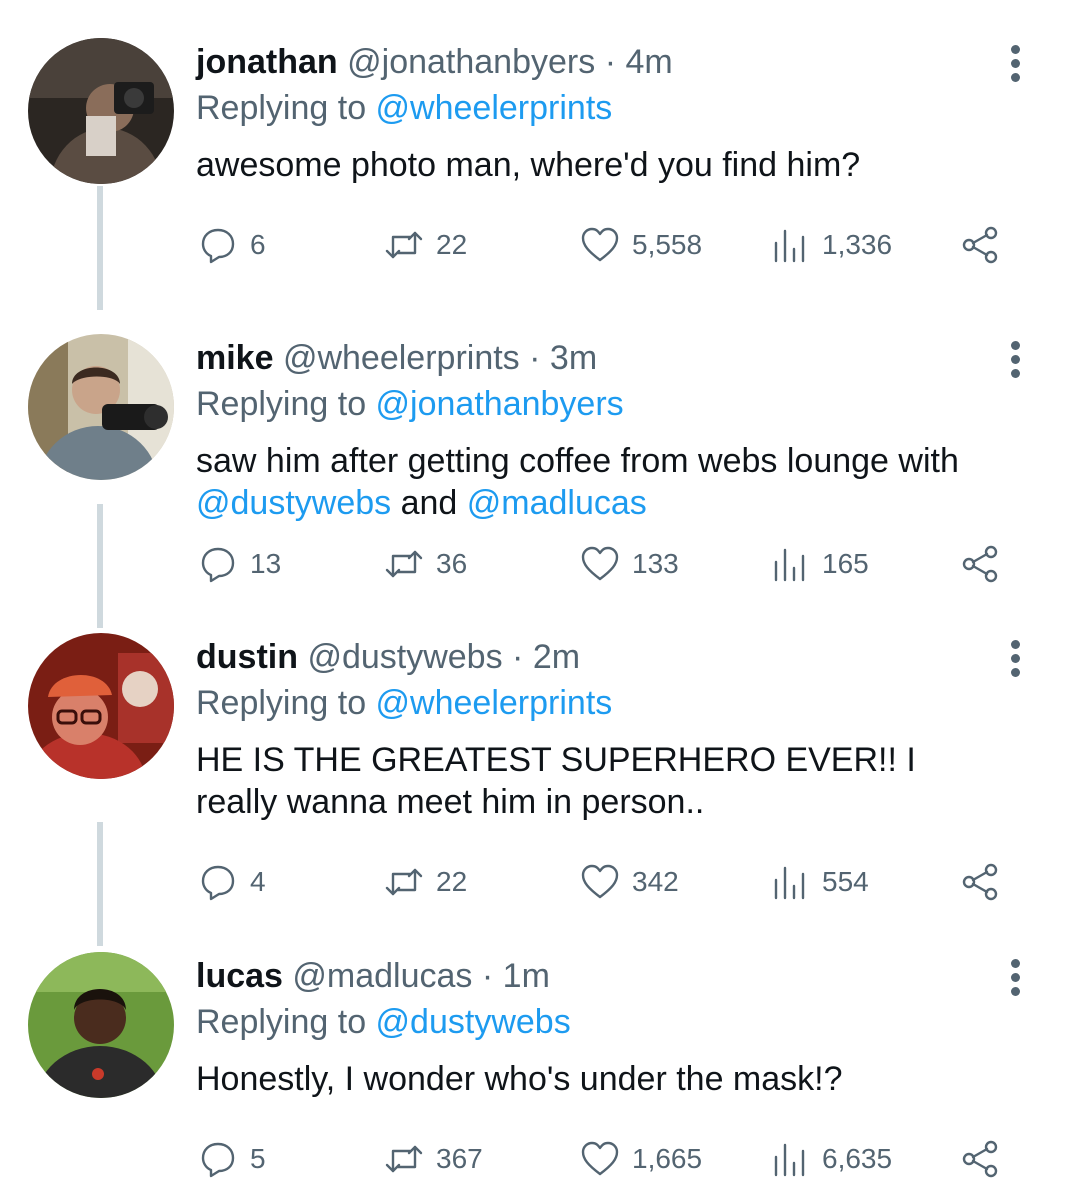  What do you see at coordinates (655, 563) in the screenshot?
I see `like-count: 133` at bounding box center [655, 563].